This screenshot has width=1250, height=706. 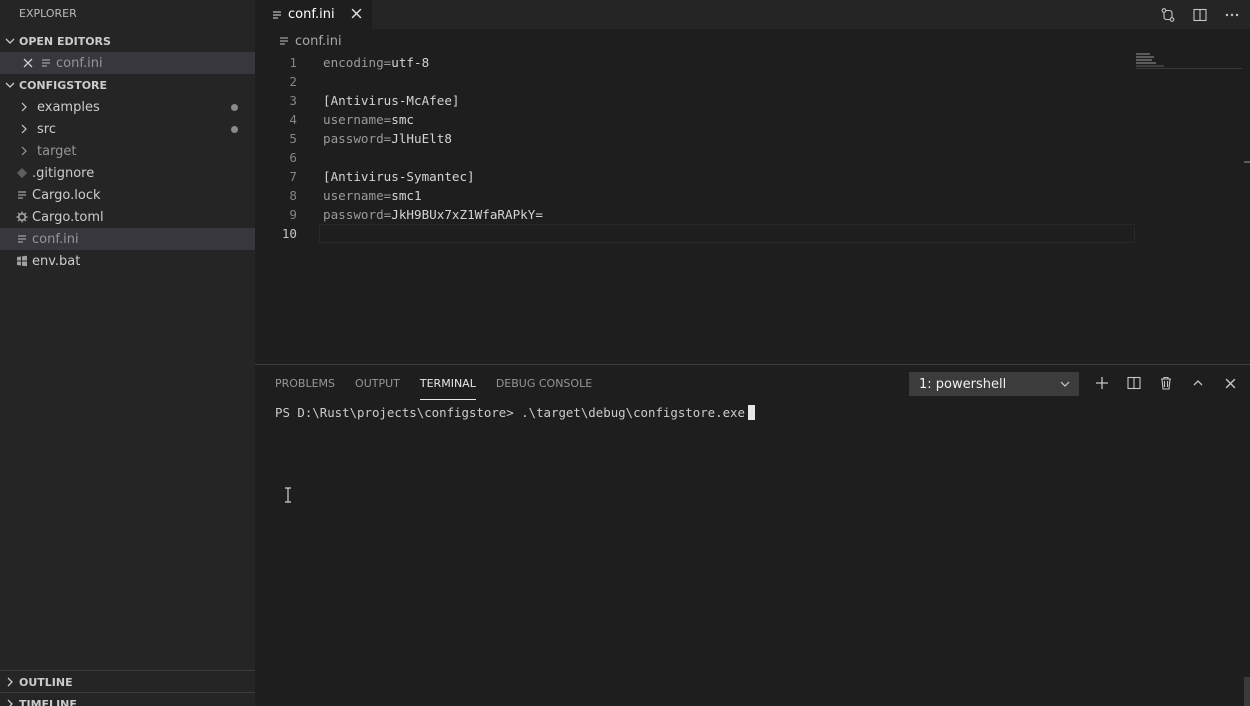 I want to click on line-number: 1, so click(x=293, y=62).